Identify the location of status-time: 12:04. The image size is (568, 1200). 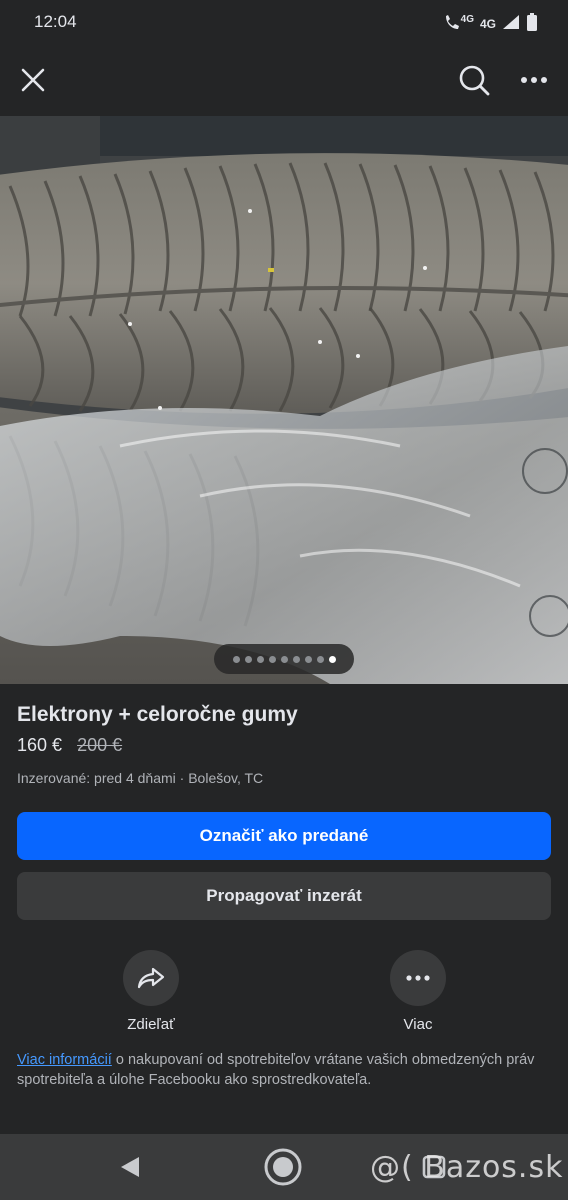
(55, 21).